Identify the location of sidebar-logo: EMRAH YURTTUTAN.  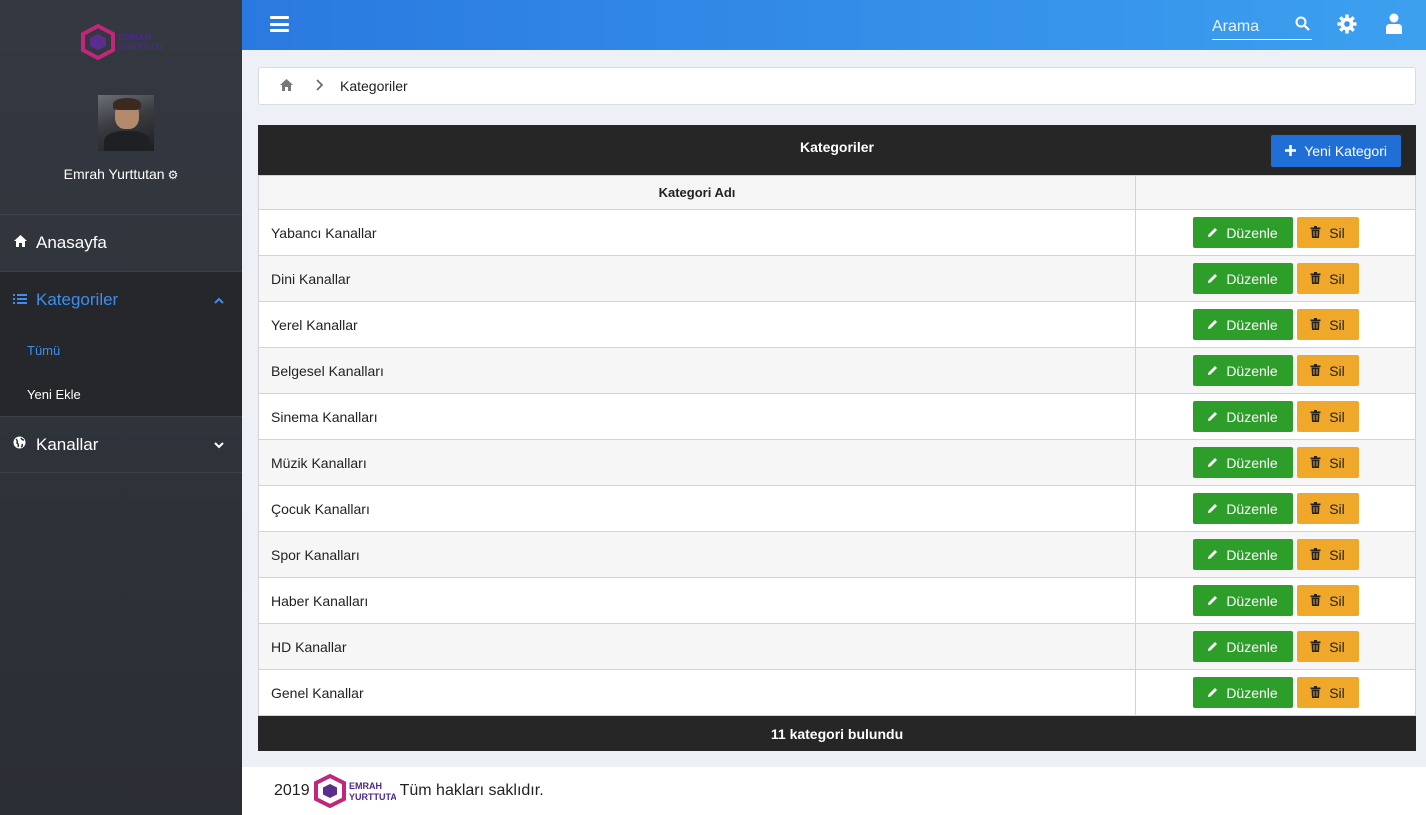
(121, 41).